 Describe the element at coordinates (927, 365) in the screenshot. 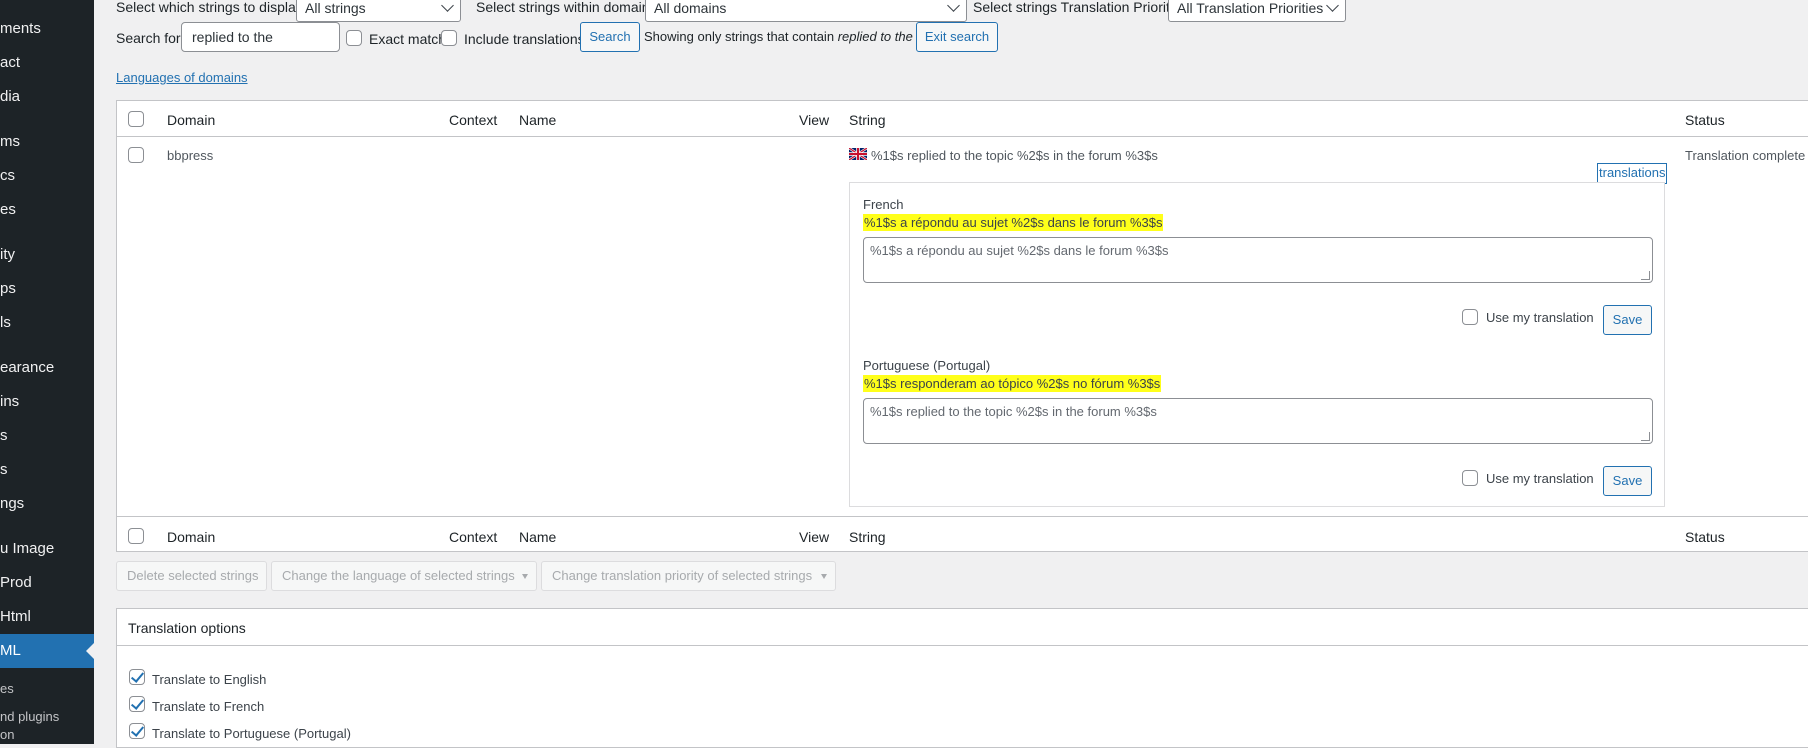

I see `translation-language: Portuguese (Portugal)` at that location.